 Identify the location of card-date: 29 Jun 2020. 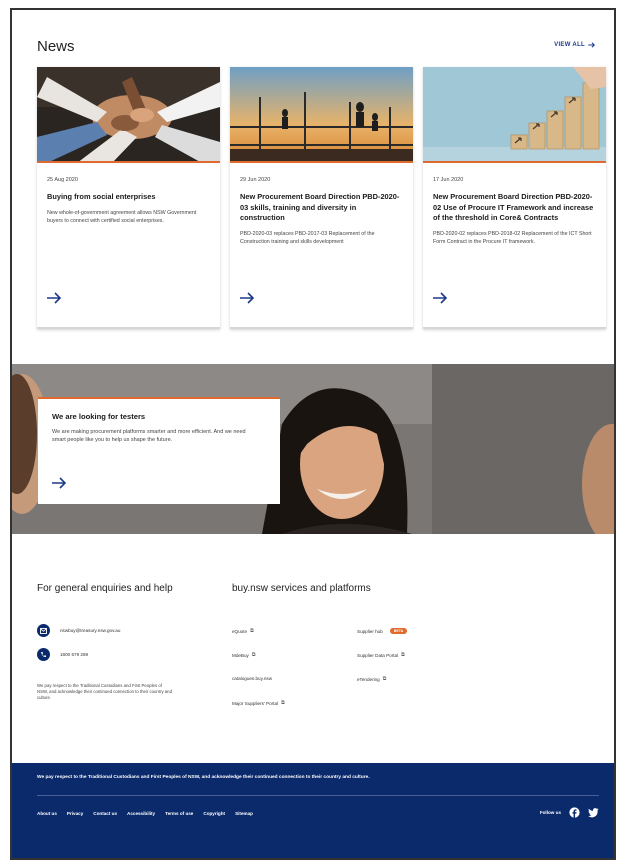
(255, 180).